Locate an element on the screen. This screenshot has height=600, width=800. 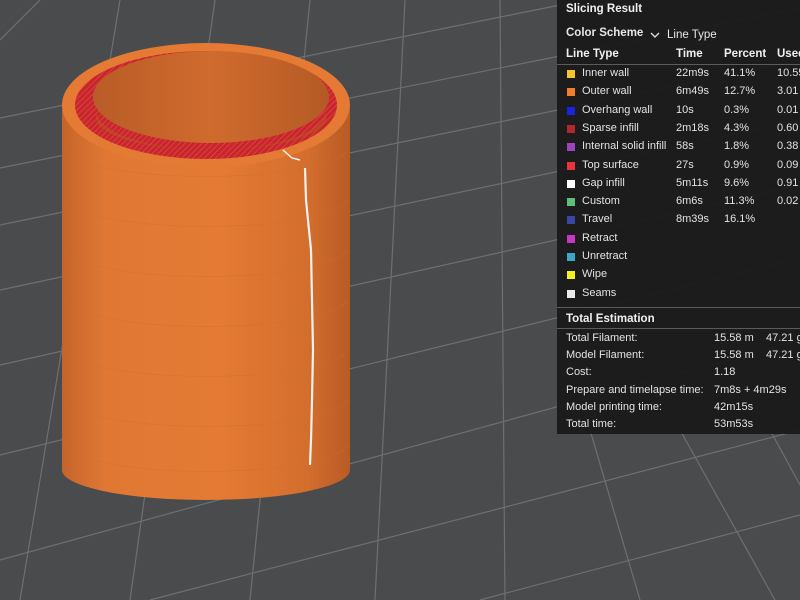
summary-row: Prepare and timelapse time: 7m8s + 4m29s is located at coordinates (678, 391).